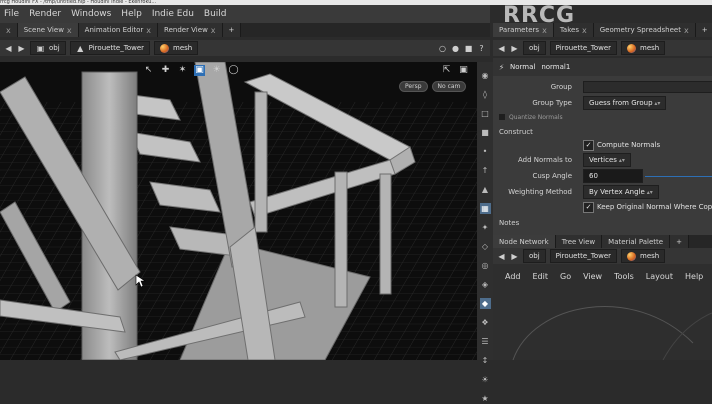 The width and height of the screenshot is (712, 404). What do you see at coordinates (485, 341) in the screenshot?
I see `align-icon: ☰` at bounding box center [485, 341].